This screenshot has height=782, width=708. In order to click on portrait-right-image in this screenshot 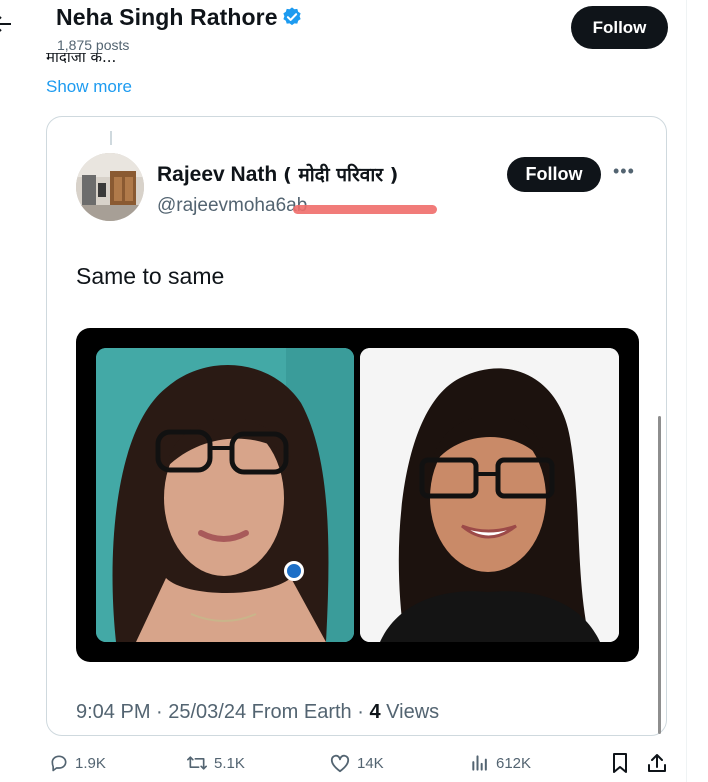, I will do `click(489, 495)`.